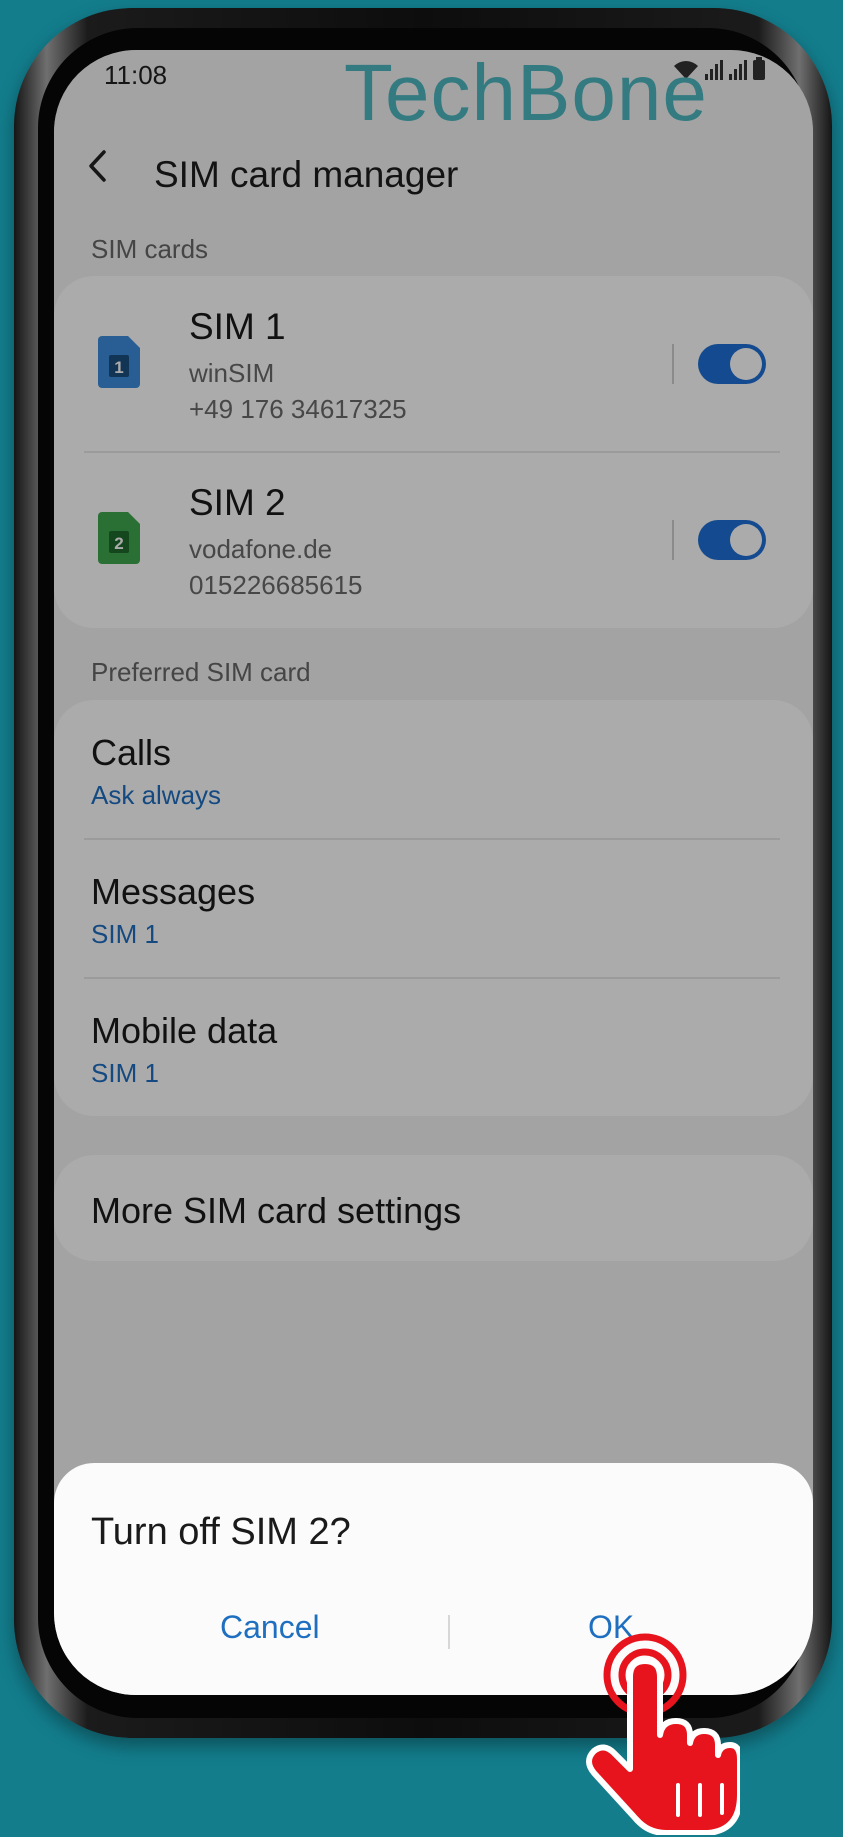  I want to click on tap-hand-icon, so click(663, 1734).